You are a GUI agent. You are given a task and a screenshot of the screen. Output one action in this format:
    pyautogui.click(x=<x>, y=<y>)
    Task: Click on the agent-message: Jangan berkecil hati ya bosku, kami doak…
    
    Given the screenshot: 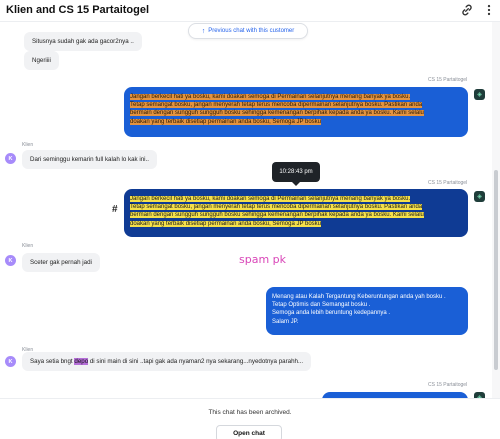 What is the action you would take?
    pyautogui.click(x=296, y=112)
    